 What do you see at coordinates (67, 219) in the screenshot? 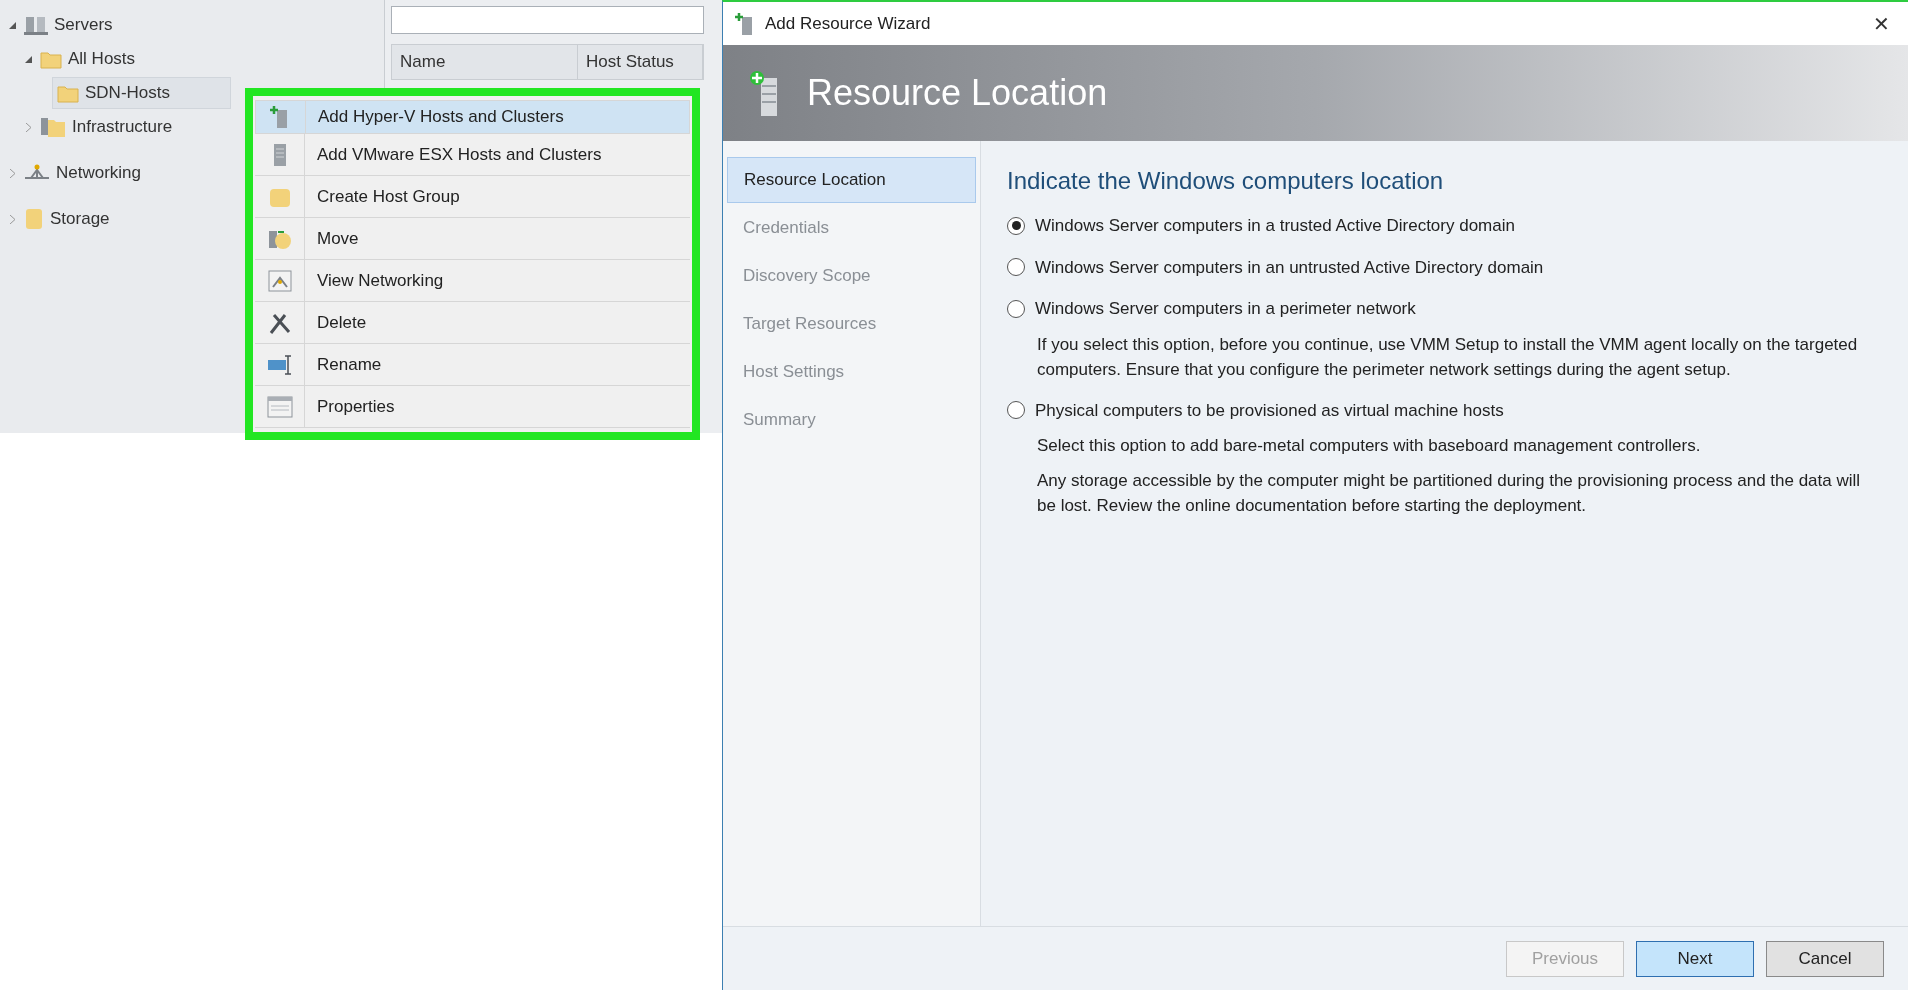
I see `tree-item: Storage` at bounding box center [67, 219].